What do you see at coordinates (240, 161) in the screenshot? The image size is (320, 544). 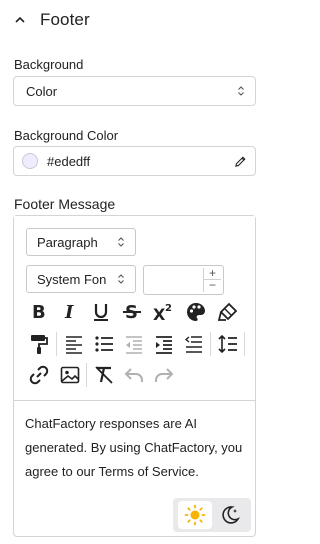 I see `pencil-icon` at bounding box center [240, 161].